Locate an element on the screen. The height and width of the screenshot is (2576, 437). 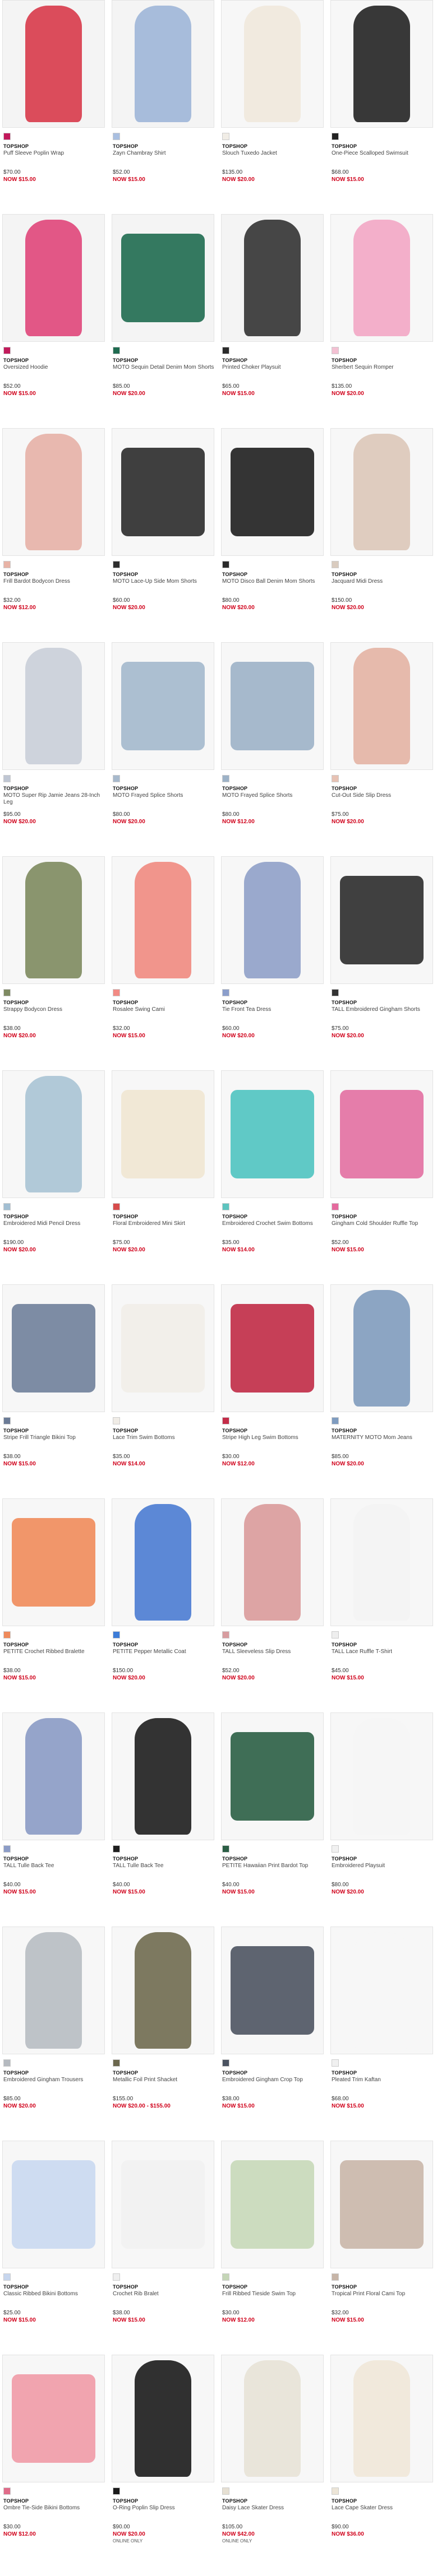
product-name: TALL Lace Ruffle T-Shirt is located at coordinates (382, 1655).